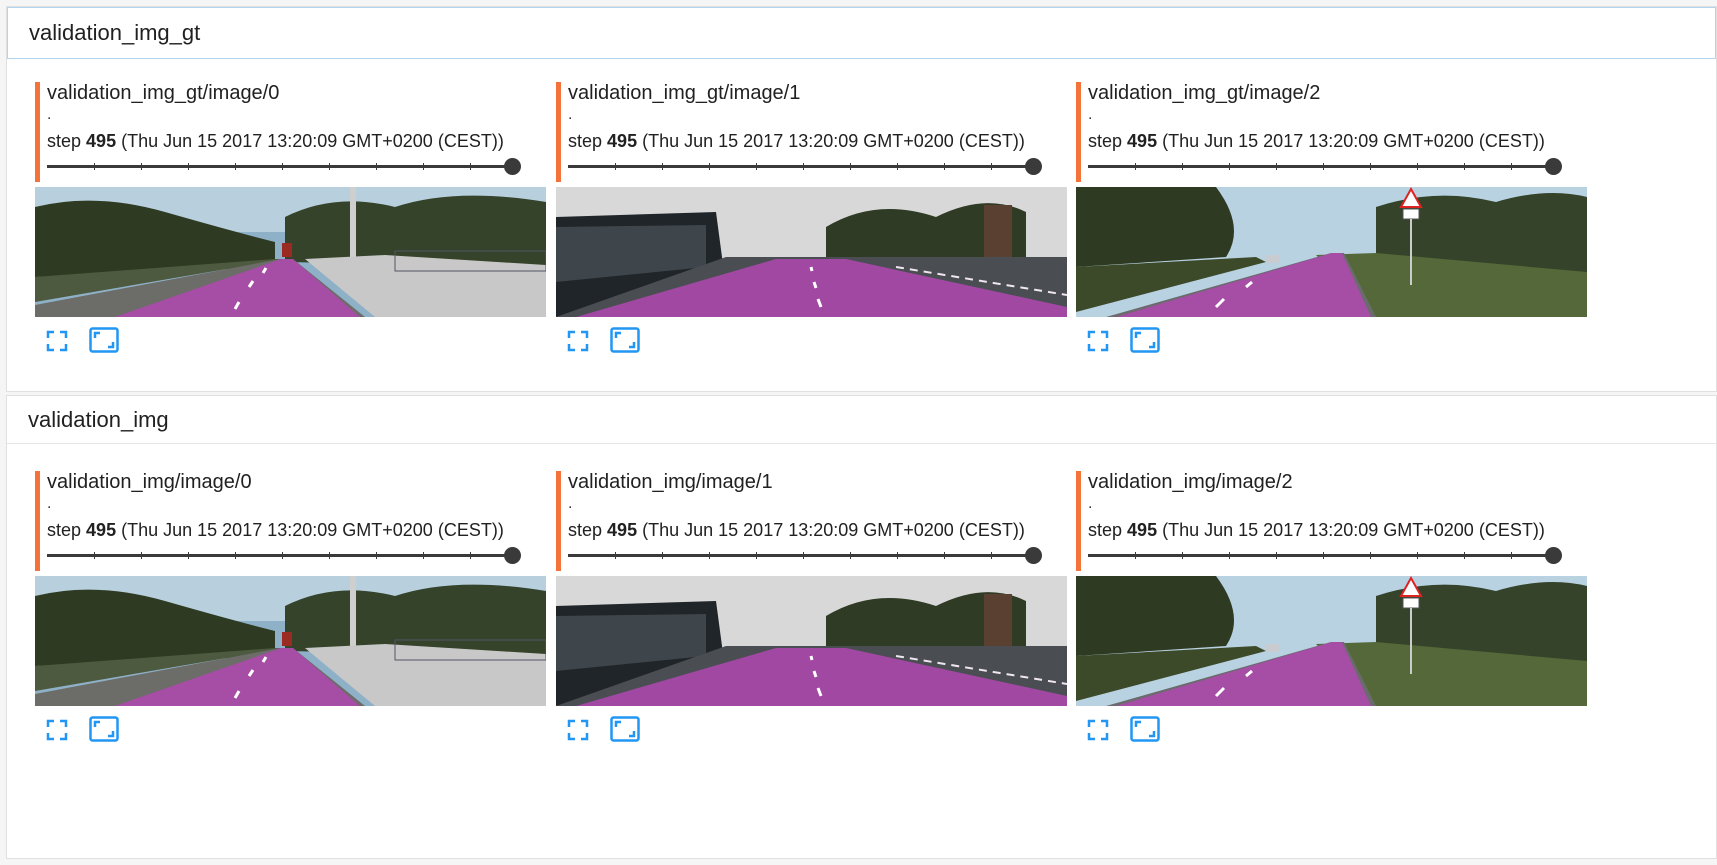 Image resolution: width=1717 pixels, height=865 pixels. What do you see at coordinates (115, 32) in the screenshot?
I see `section-title: validation_img_gt` at bounding box center [115, 32].